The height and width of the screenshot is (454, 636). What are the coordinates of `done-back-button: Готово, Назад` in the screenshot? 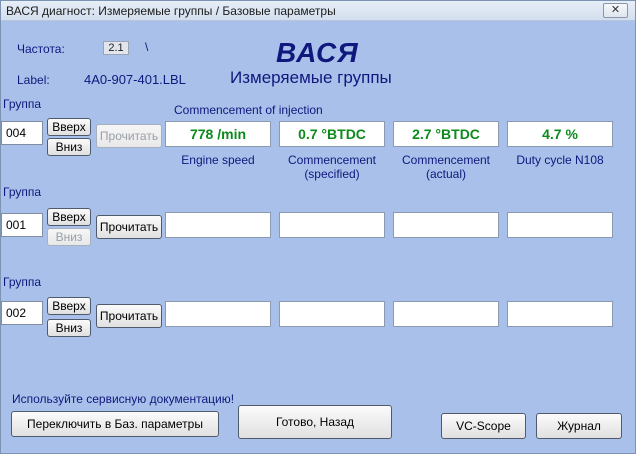 It's located at (315, 422).